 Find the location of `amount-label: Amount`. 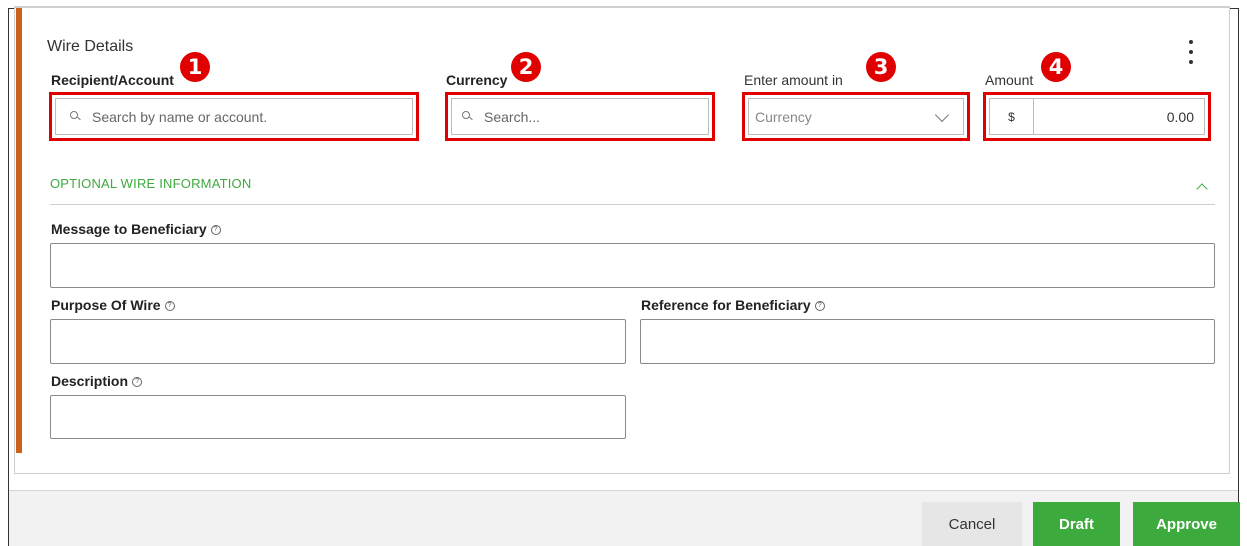

amount-label: Amount is located at coordinates (1009, 80).